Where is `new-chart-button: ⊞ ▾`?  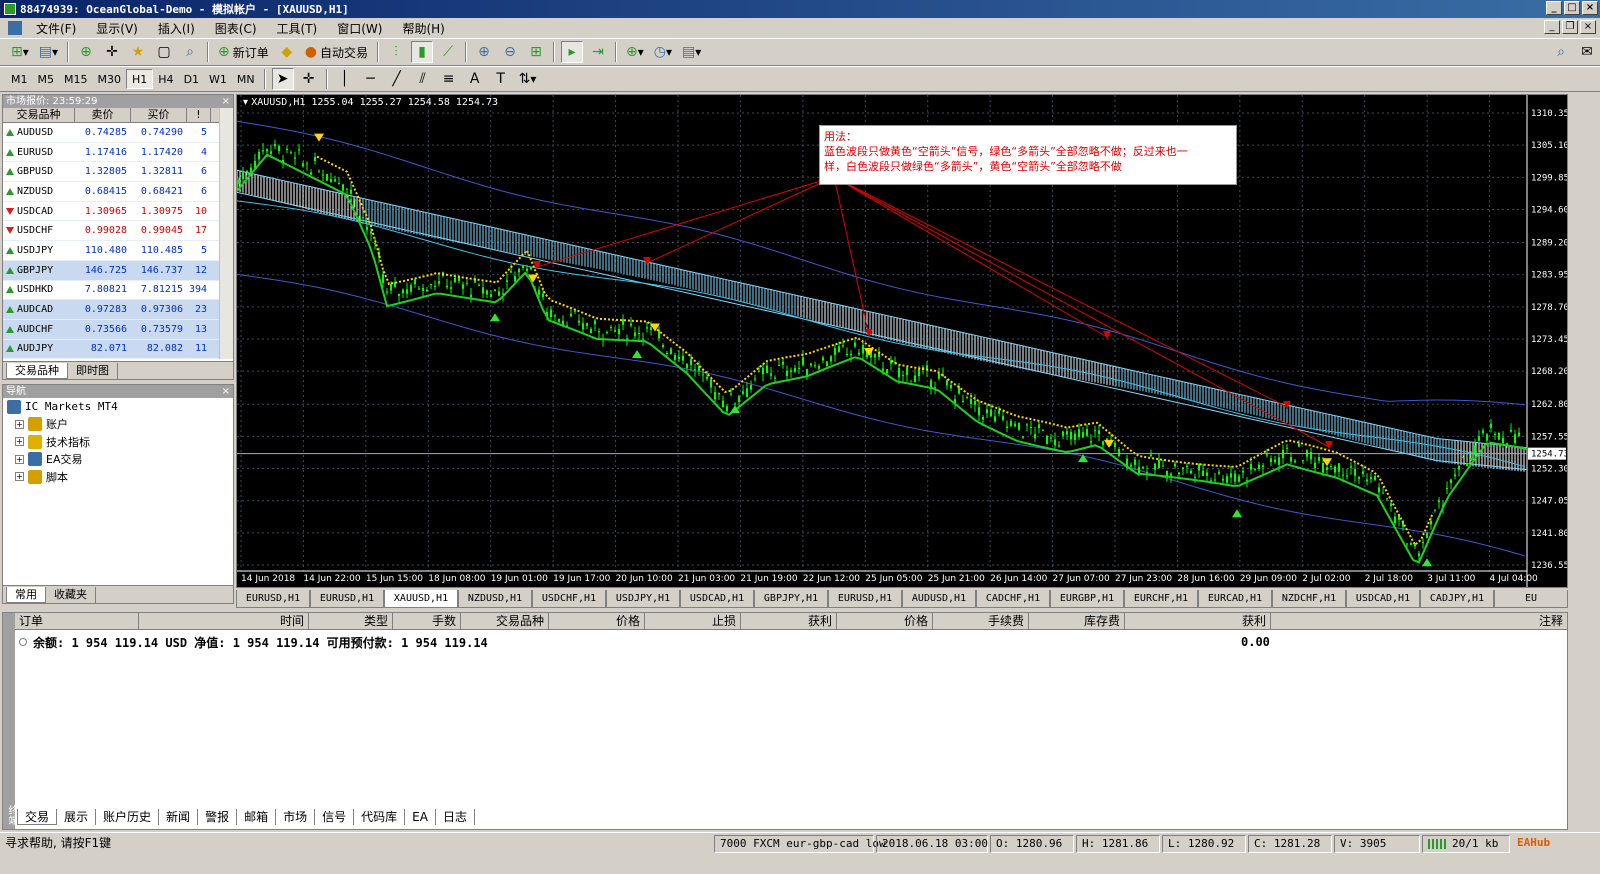 new-chart-button: ⊞ ▾ is located at coordinates (20, 52).